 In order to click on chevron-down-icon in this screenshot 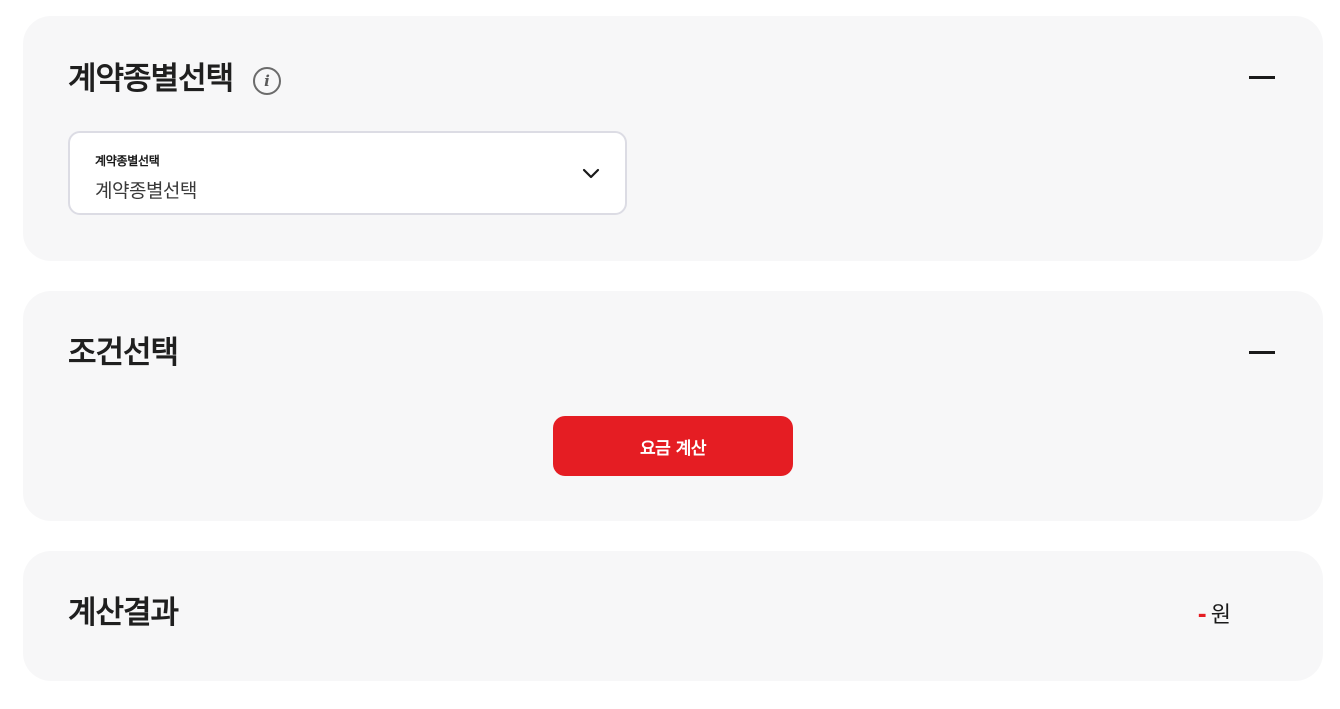, I will do `click(591, 173)`.